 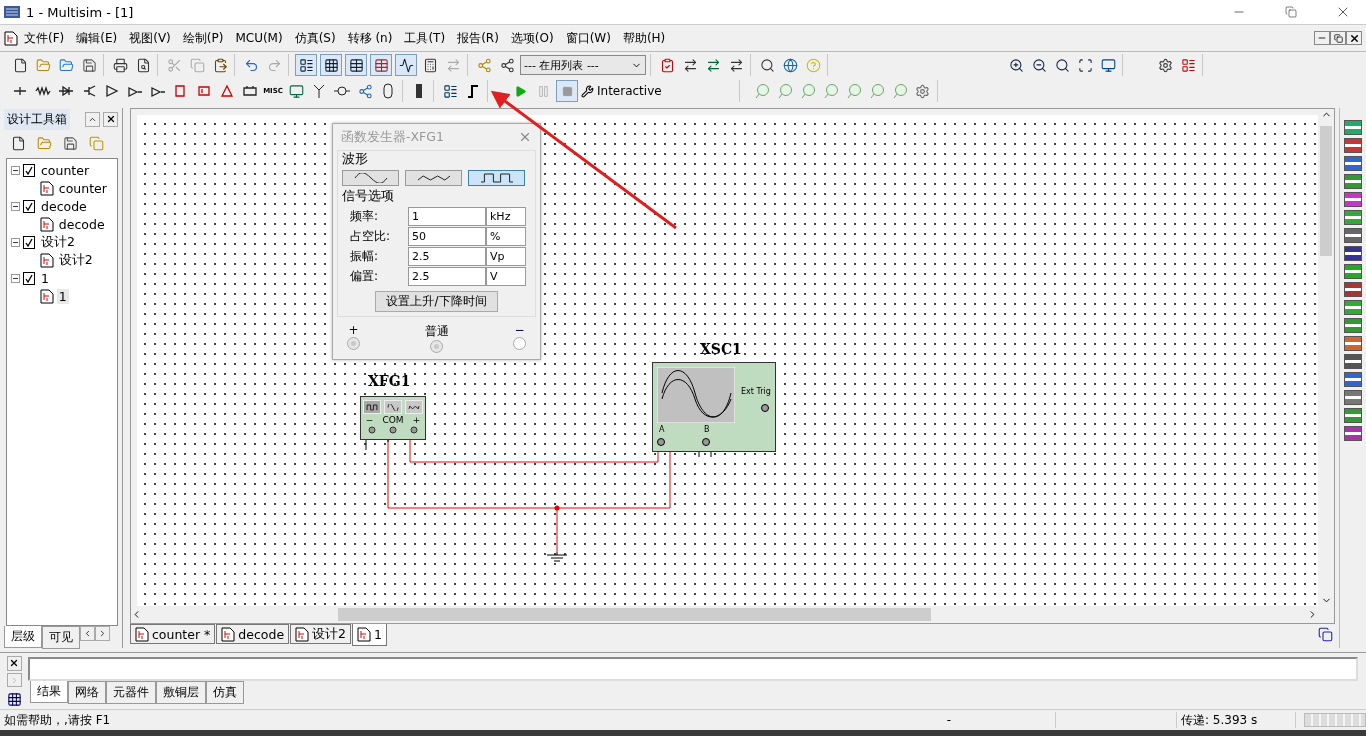 What do you see at coordinates (693, 669) in the screenshot?
I see `output-field` at bounding box center [693, 669].